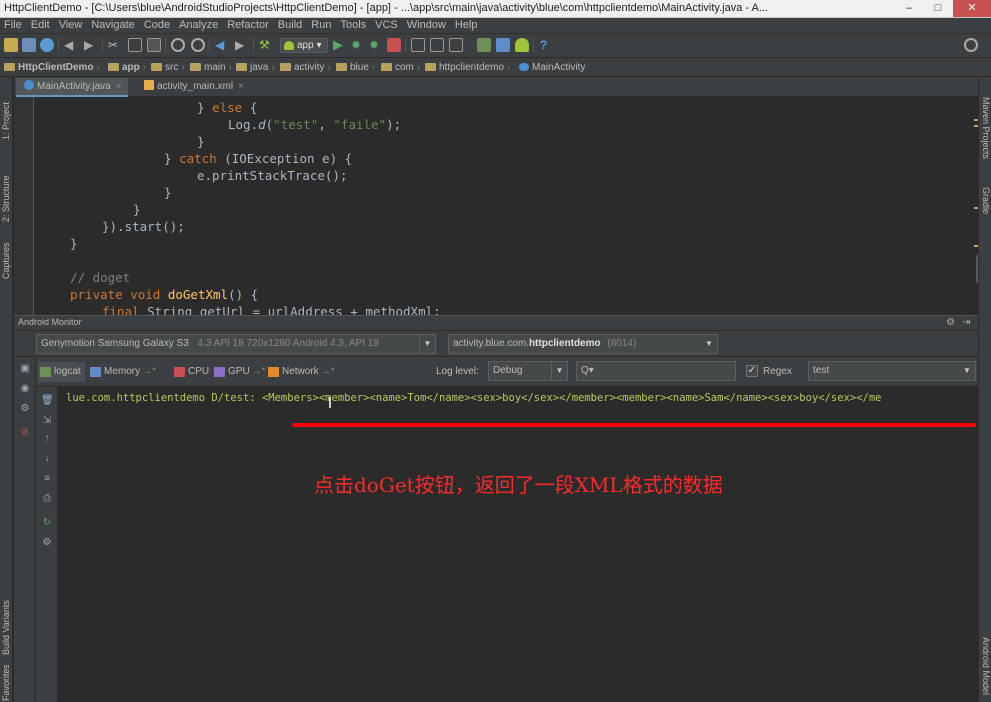  Describe the element at coordinates (456, 45) in the screenshot. I see `settings-icon` at that location.